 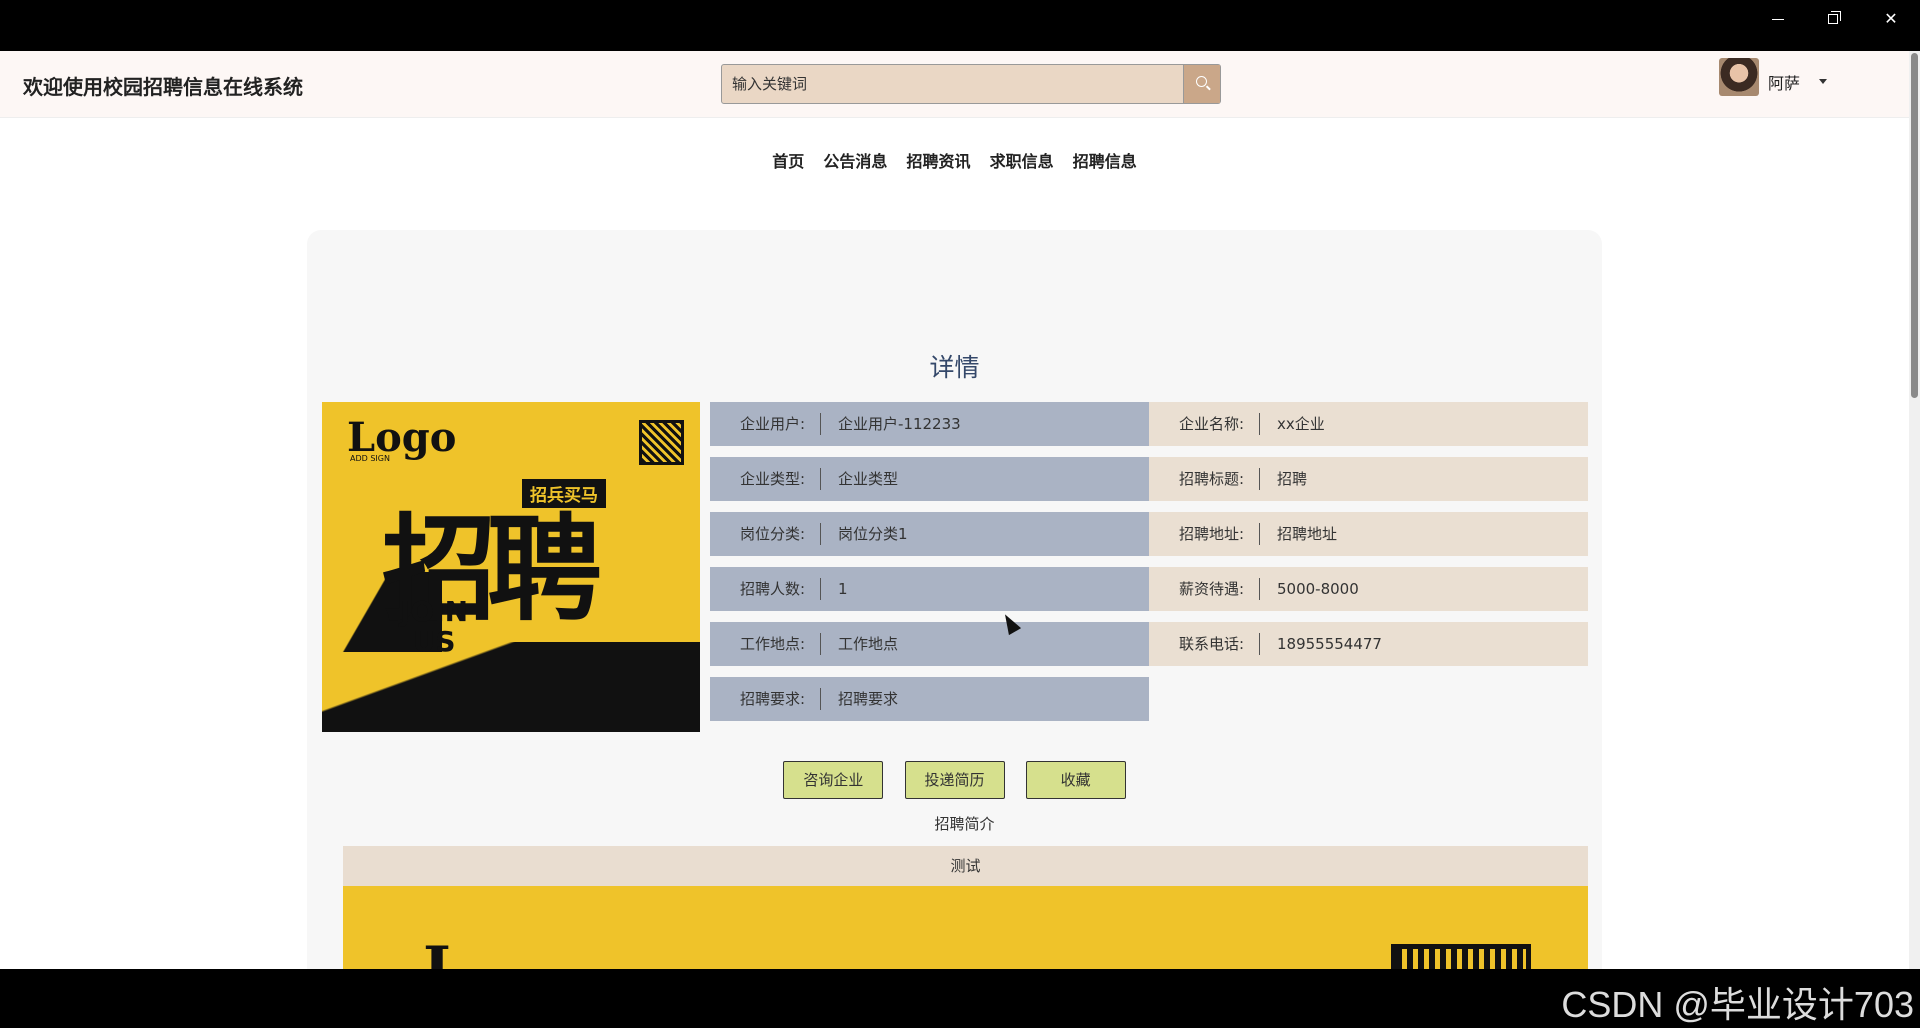 What do you see at coordinates (772, 589) in the screenshot?
I see `field-label: 招聘人数:` at bounding box center [772, 589].